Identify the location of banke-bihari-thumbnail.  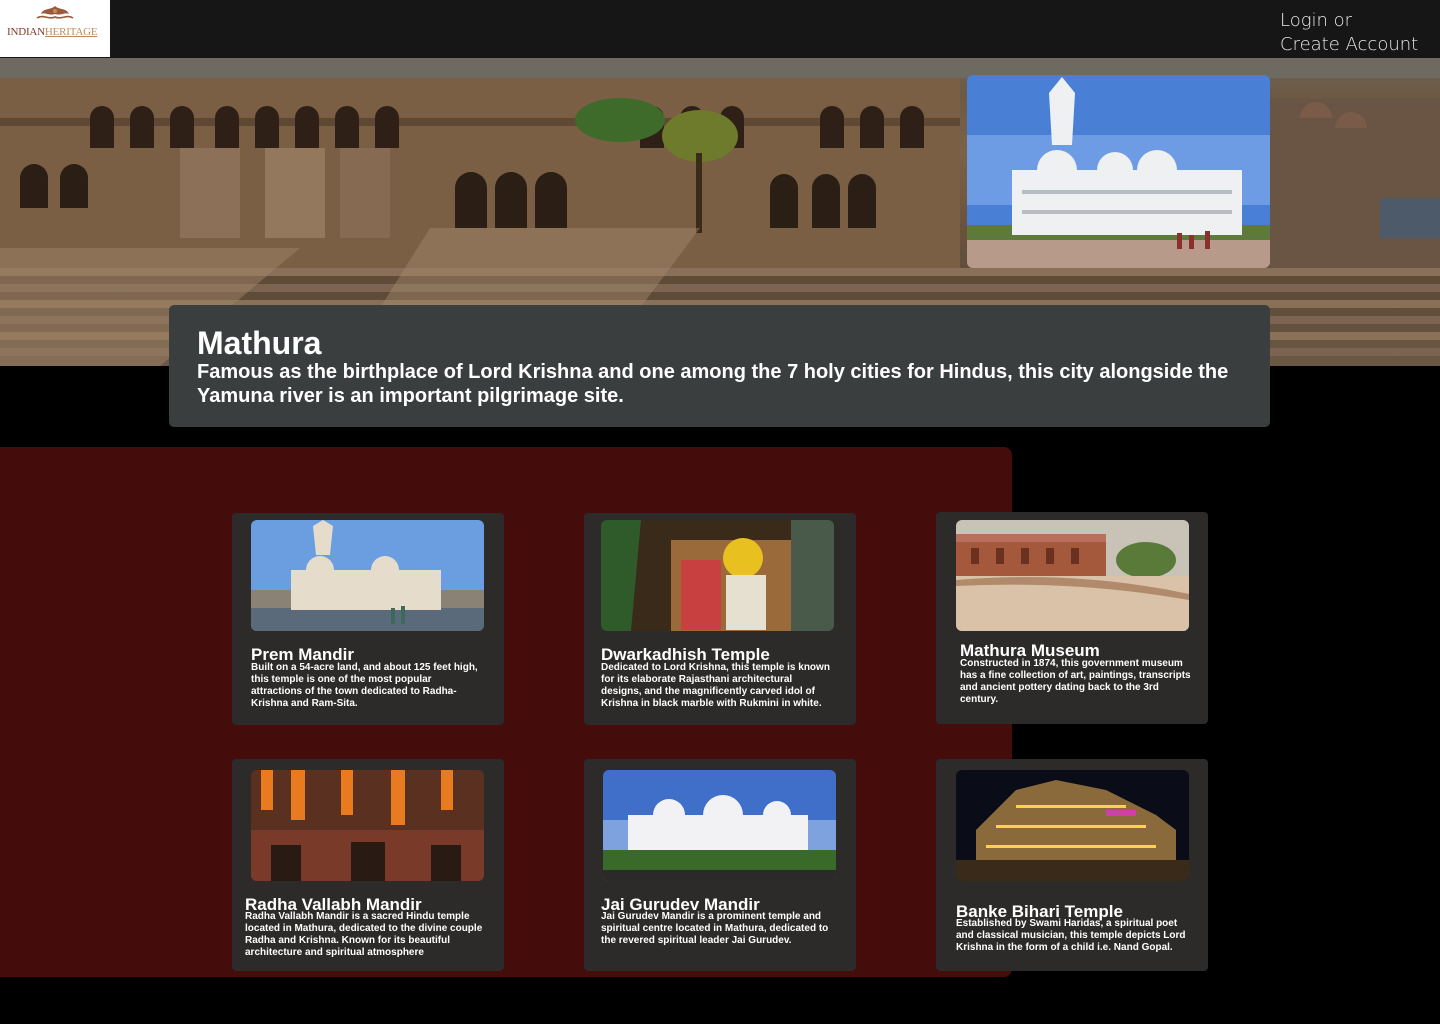
(1072, 825).